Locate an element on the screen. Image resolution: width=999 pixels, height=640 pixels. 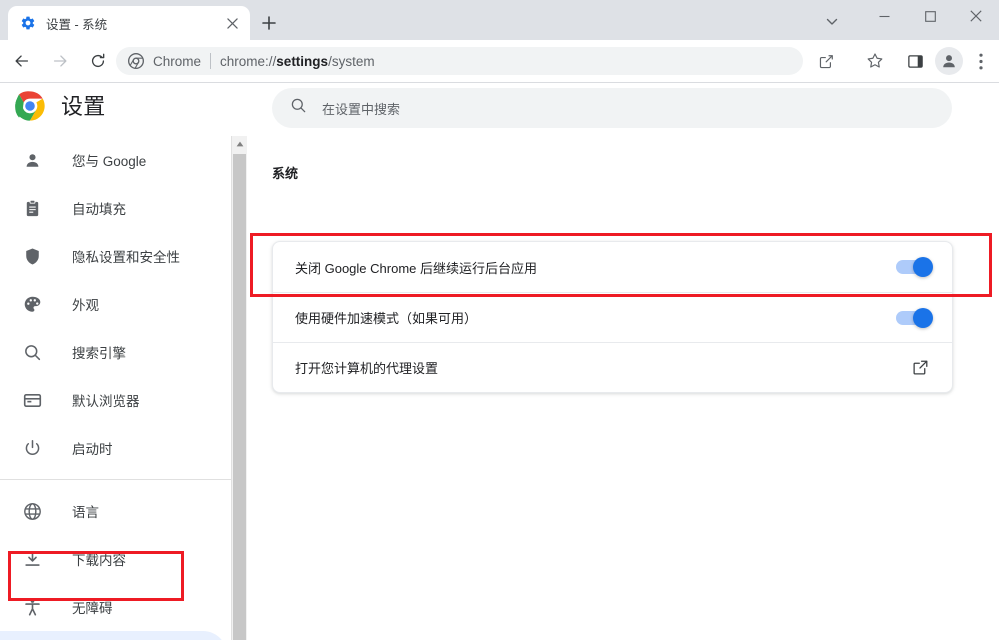
side-panel-icon is located at coordinates (915, 61).